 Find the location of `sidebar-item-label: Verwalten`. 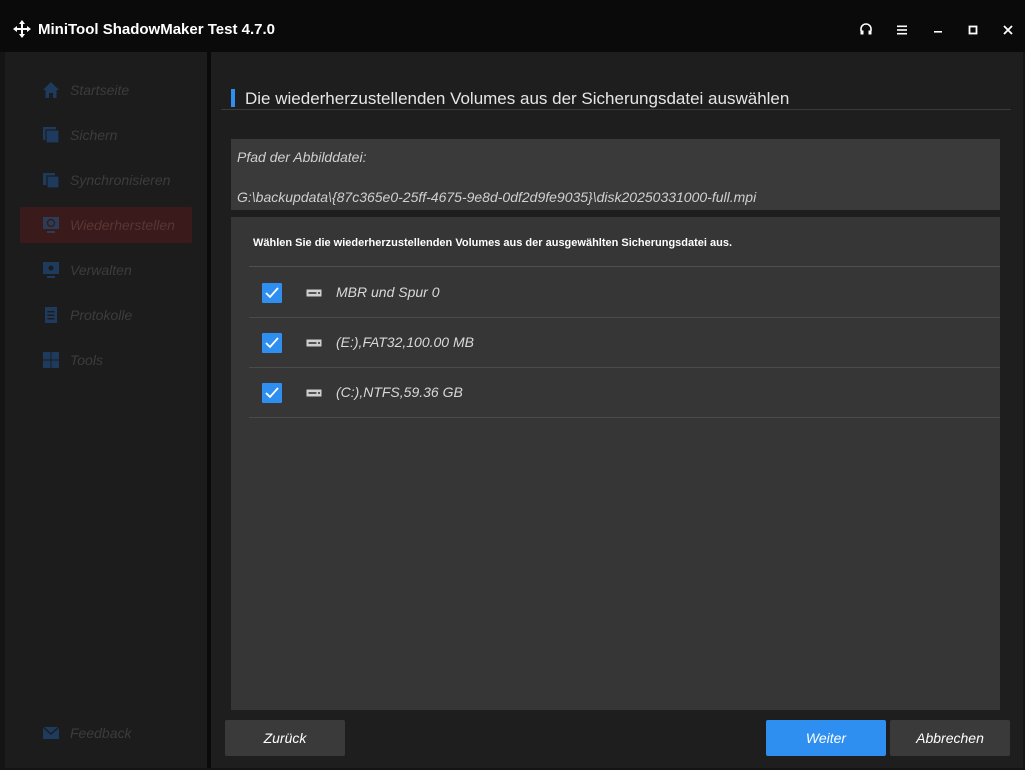

sidebar-item-label: Verwalten is located at coordinates (101, 270).